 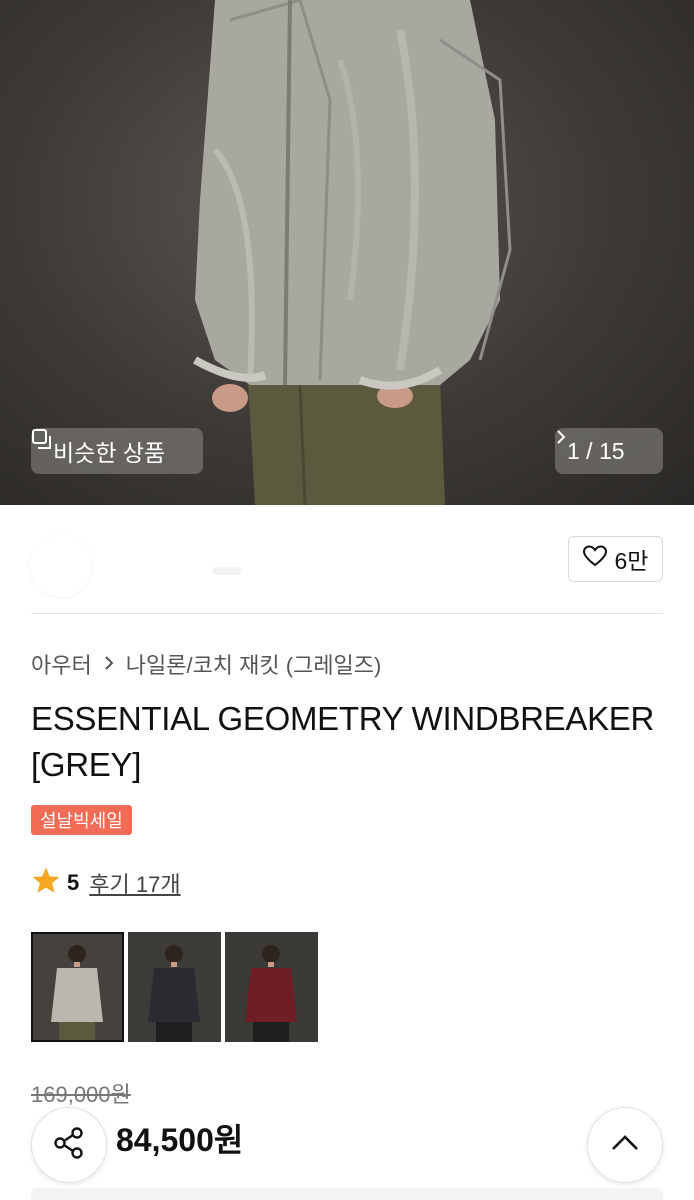 I want to click on scroll-top-button, so click(x=625, y=1145).